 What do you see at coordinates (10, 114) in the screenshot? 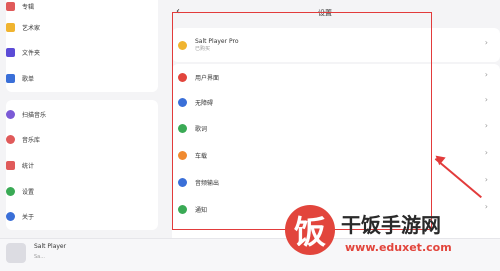
I see `scan-icon` at bounding box center [10, 114].